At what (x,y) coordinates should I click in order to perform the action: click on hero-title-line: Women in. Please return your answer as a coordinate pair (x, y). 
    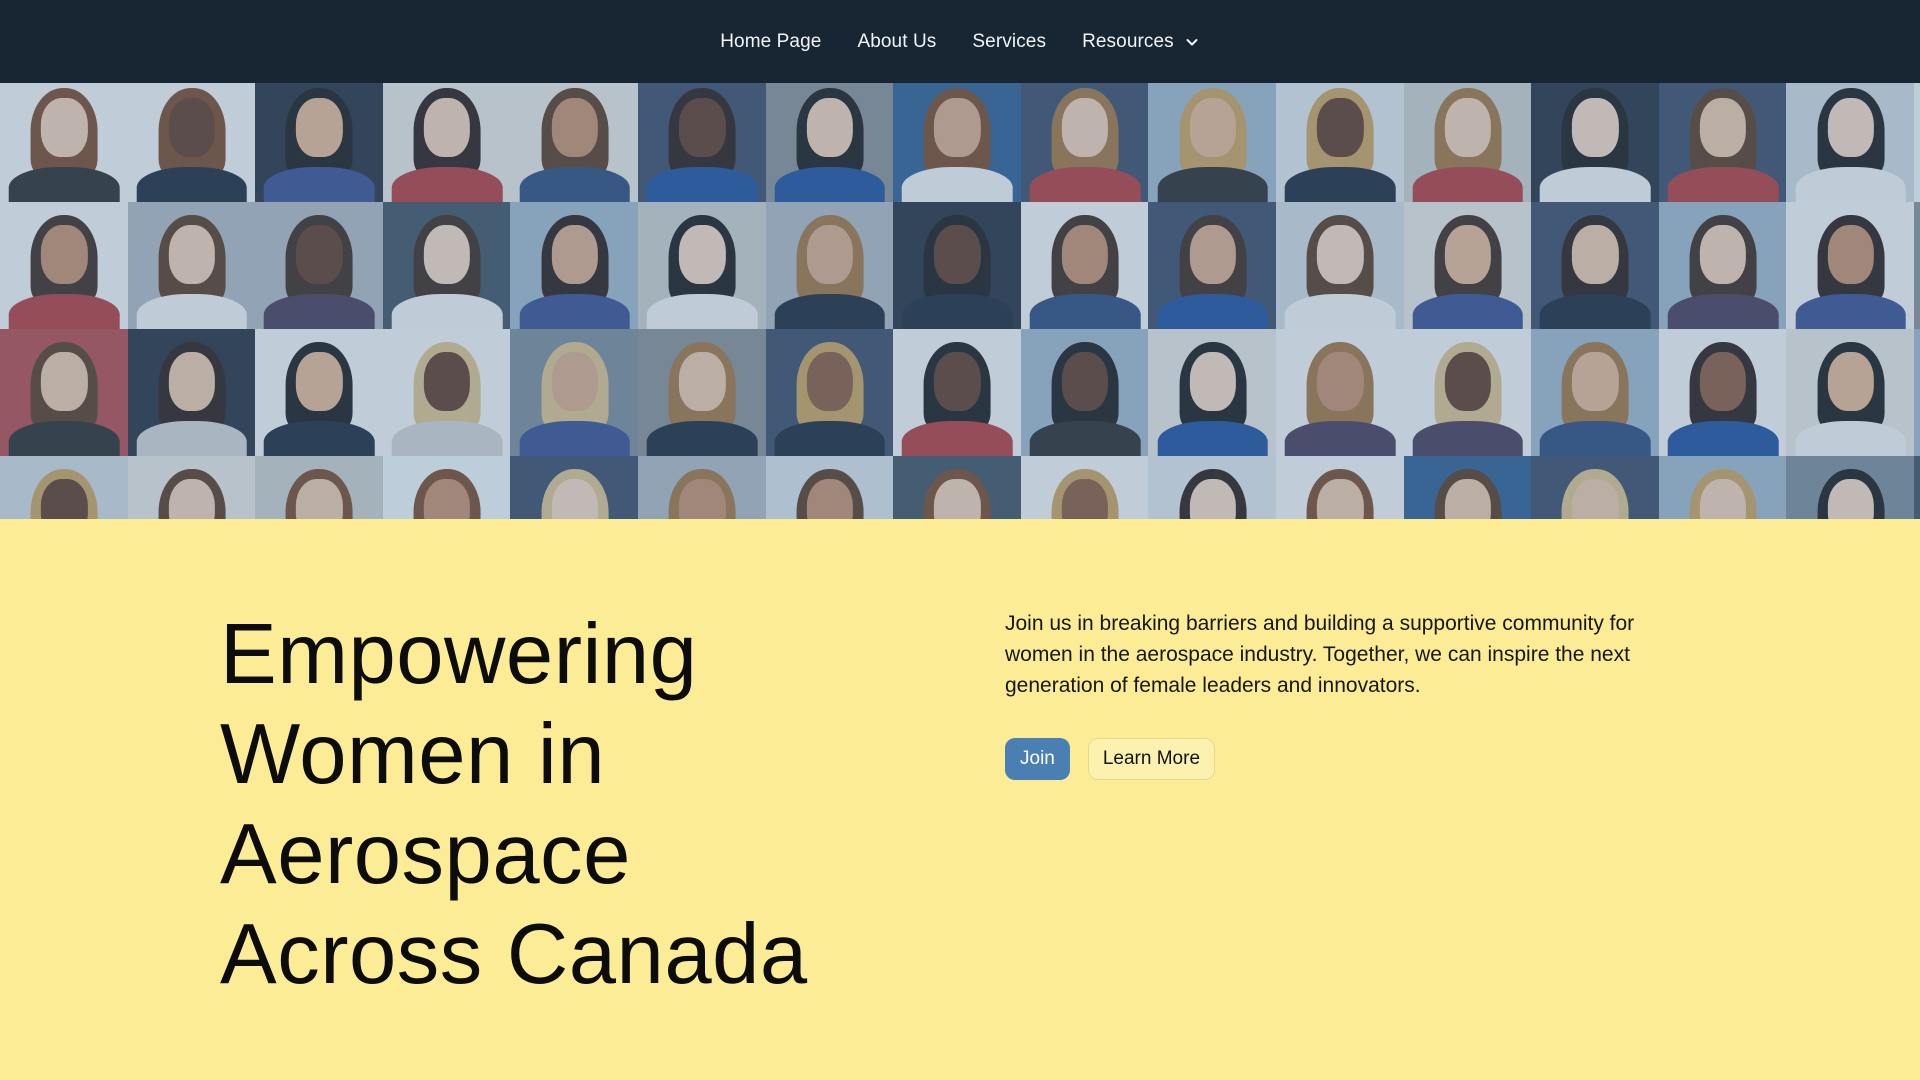
    Looking at the image, I should click on (413, 754).